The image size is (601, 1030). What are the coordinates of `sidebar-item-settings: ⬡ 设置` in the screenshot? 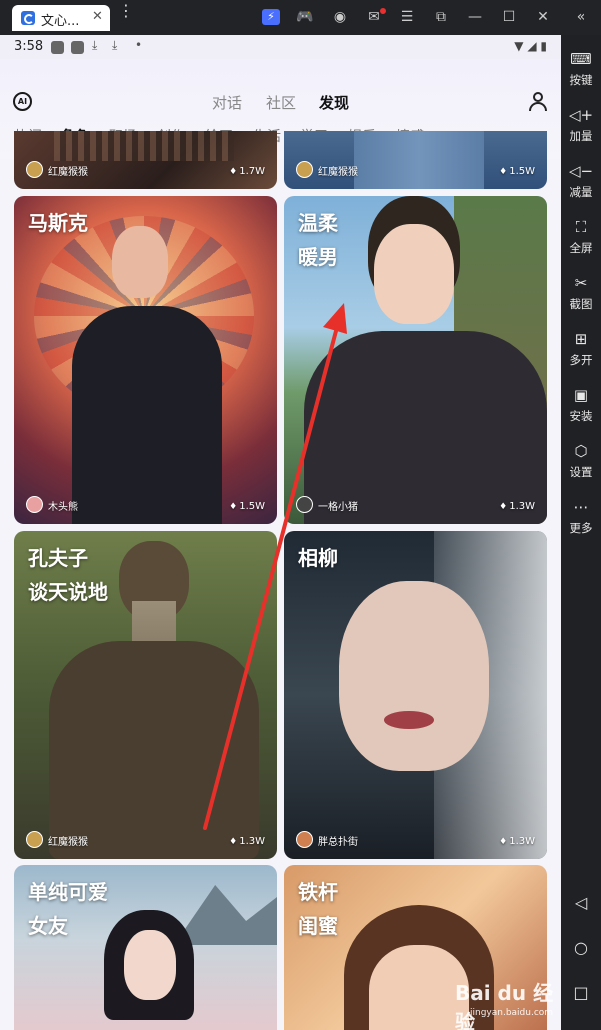 It's located at (581, 461).